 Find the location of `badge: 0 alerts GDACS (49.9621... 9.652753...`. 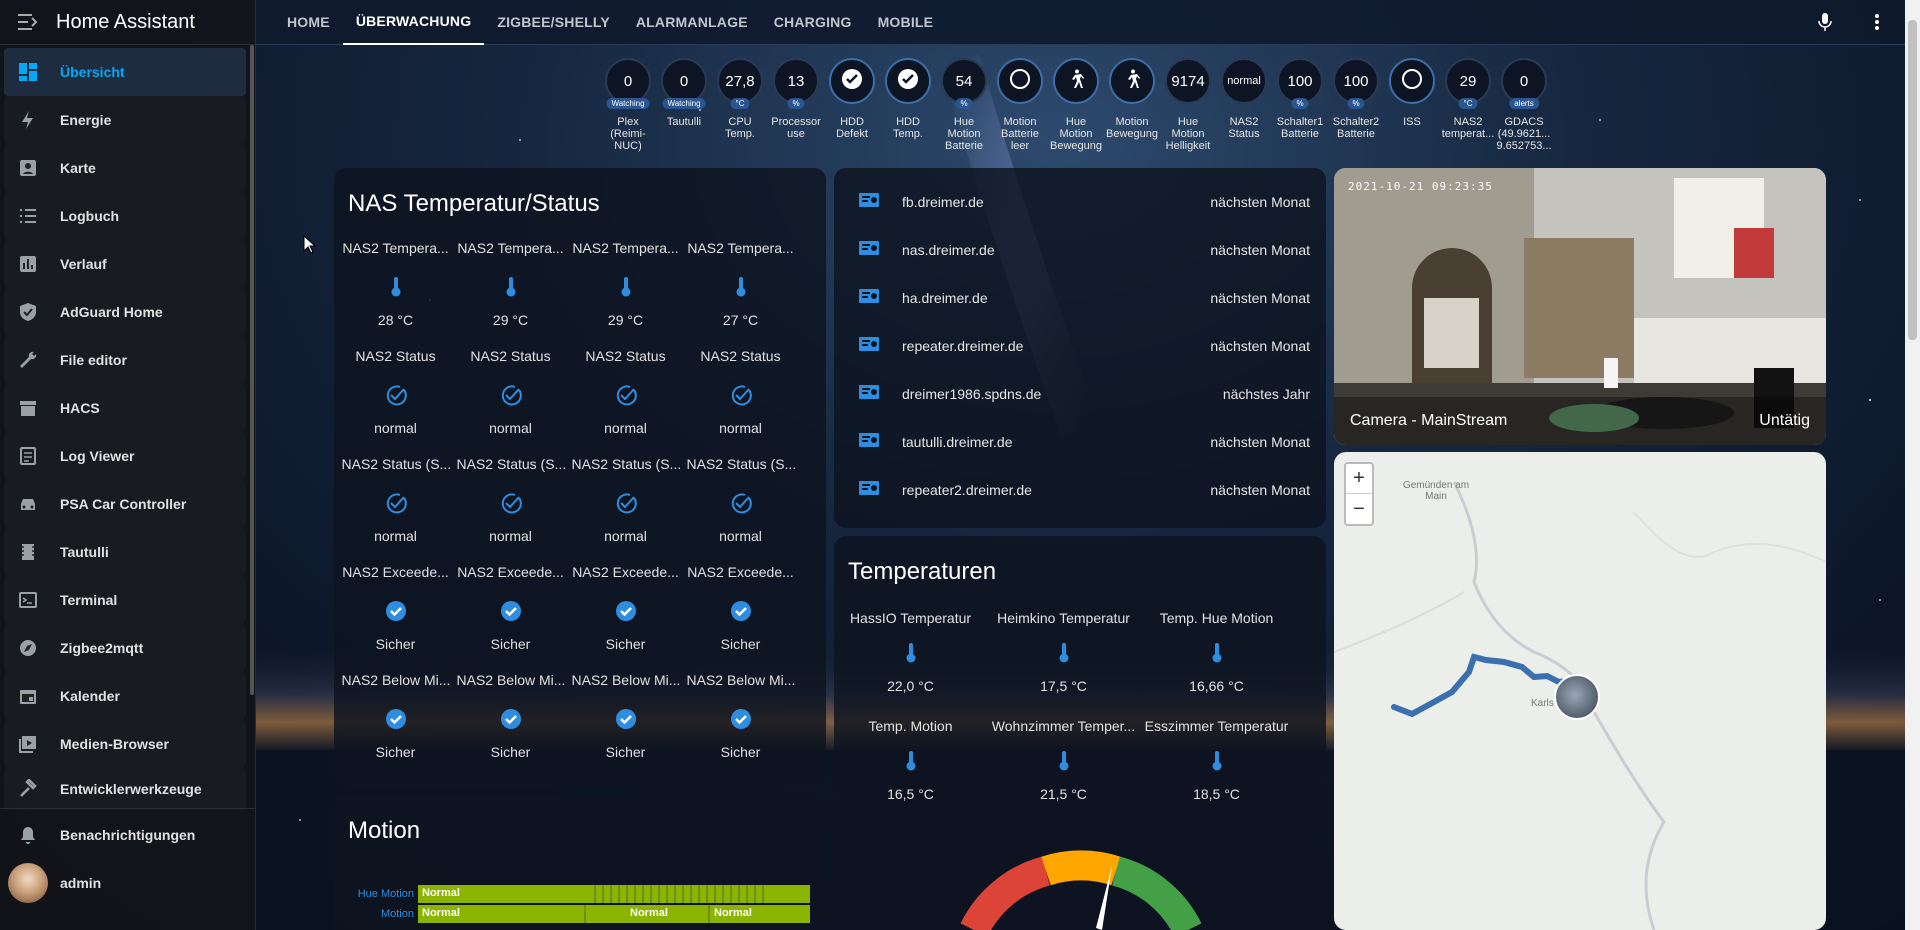

badge: 0 alerts GDACS (49.9621... 9.652753... is located at coordinates (1524, 105).